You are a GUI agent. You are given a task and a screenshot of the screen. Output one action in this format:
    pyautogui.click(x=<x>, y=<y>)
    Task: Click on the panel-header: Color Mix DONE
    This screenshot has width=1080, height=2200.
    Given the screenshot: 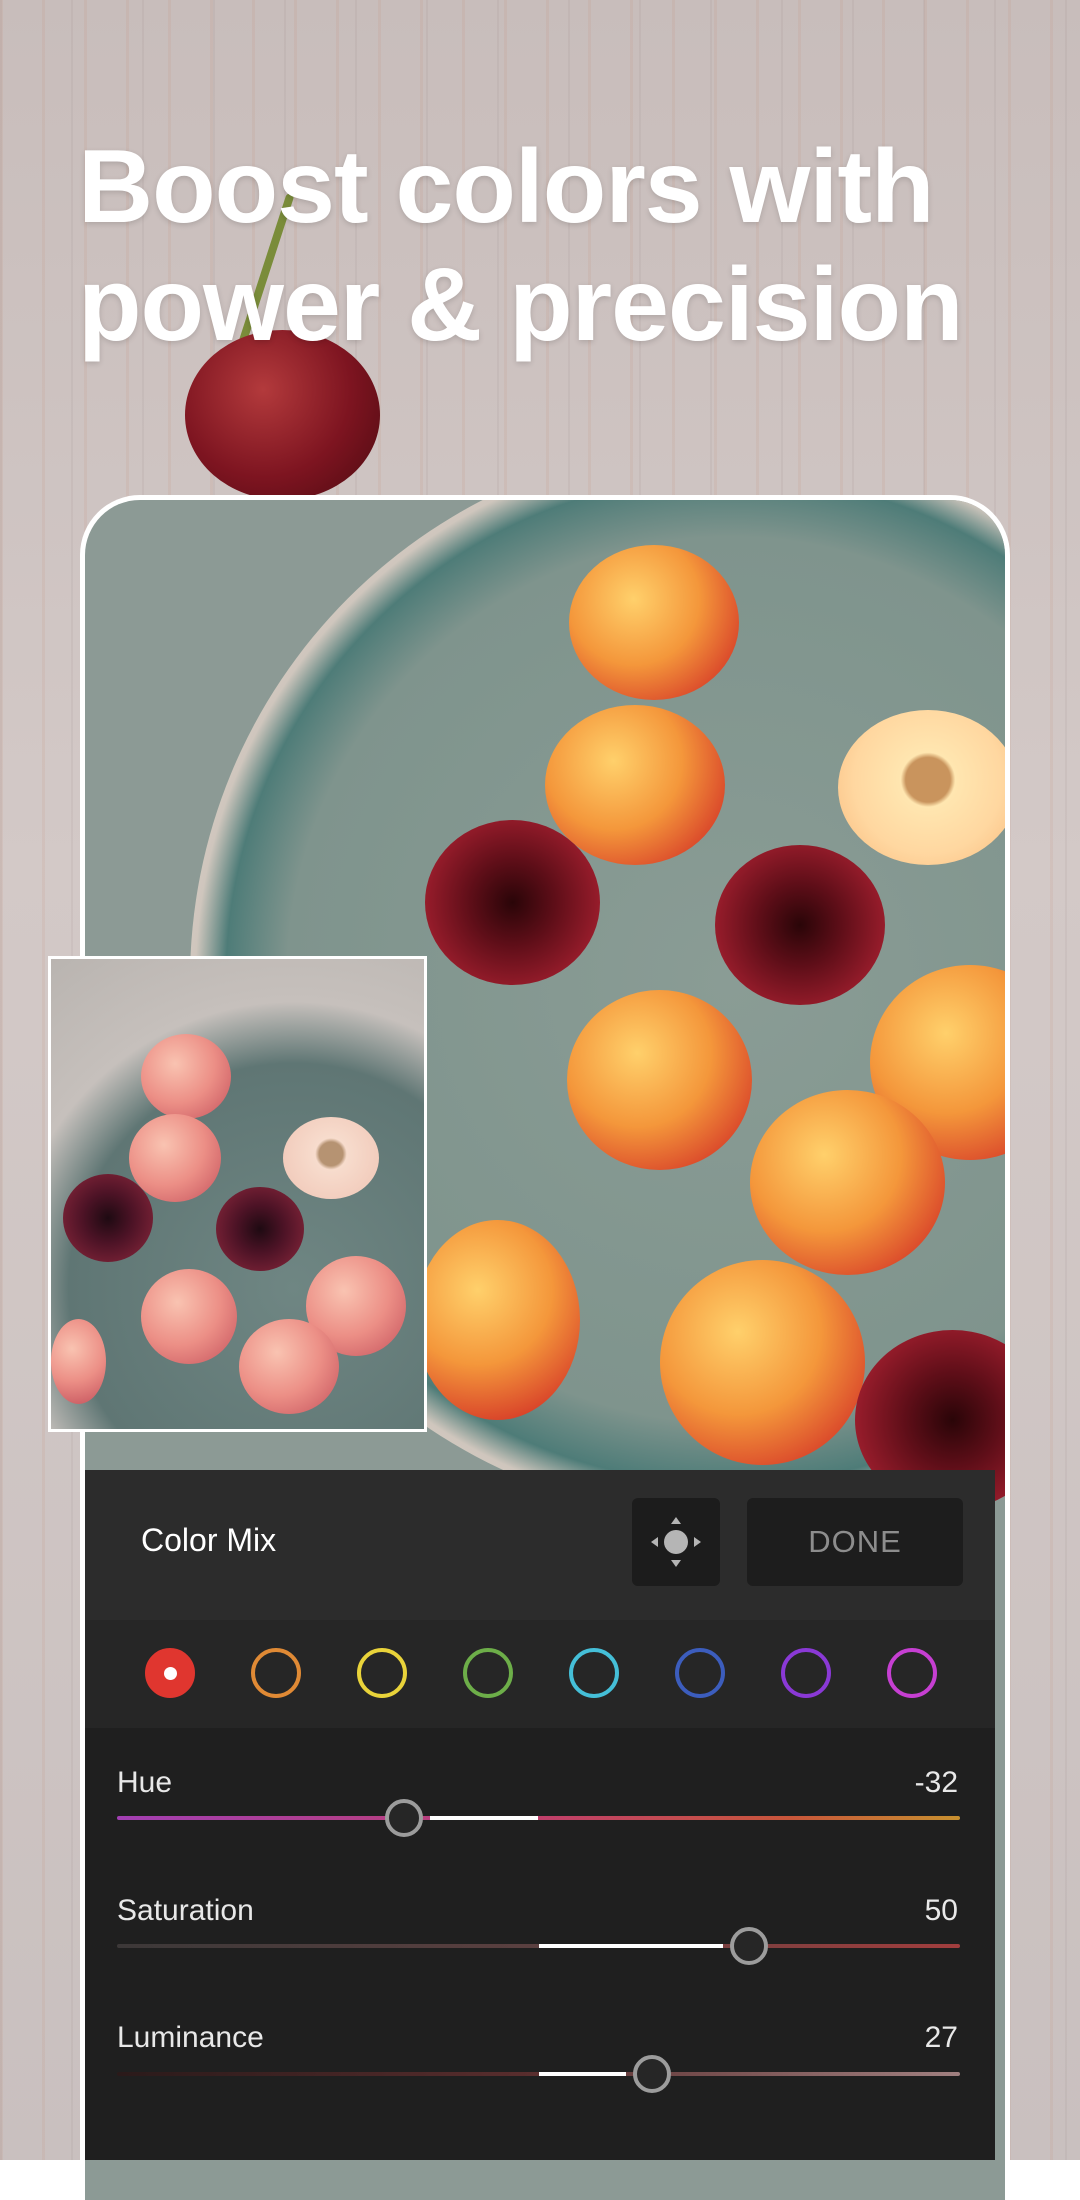 What is the action you would take?
    pyautogui.click(x=540, y=1545)
    